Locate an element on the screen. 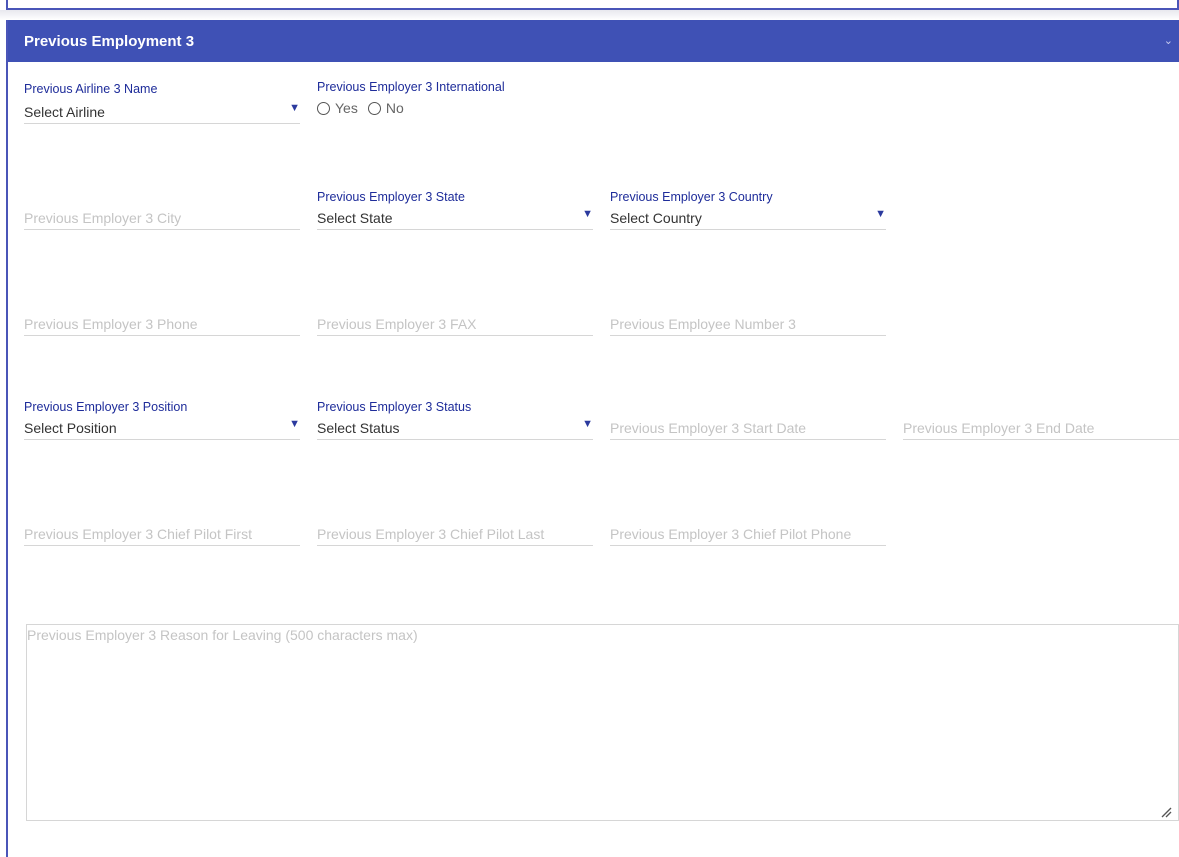 Image resolution: width=1179 pixels, height=857 pixels. state-select: Select State ▼ is located at coordinates (455, 219).